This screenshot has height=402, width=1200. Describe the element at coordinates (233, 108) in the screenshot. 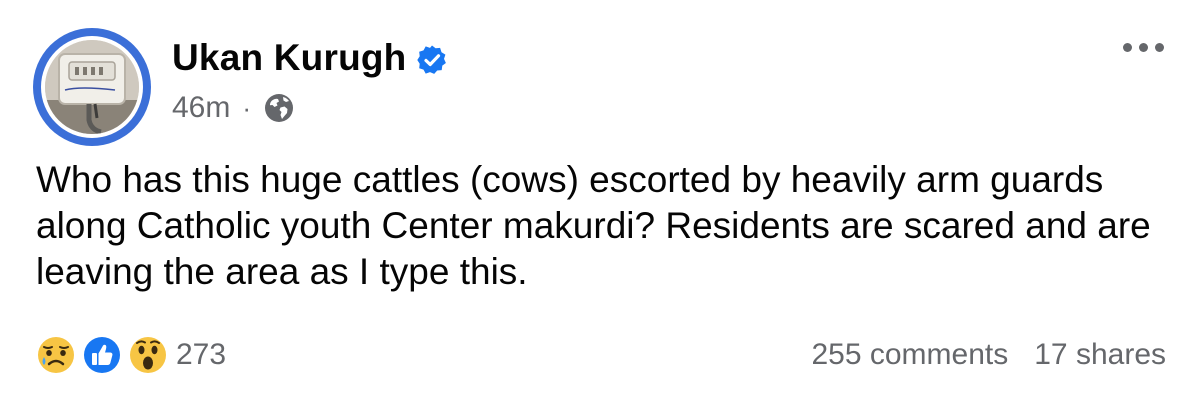

I see `post-meta: 46m ·` at that location.